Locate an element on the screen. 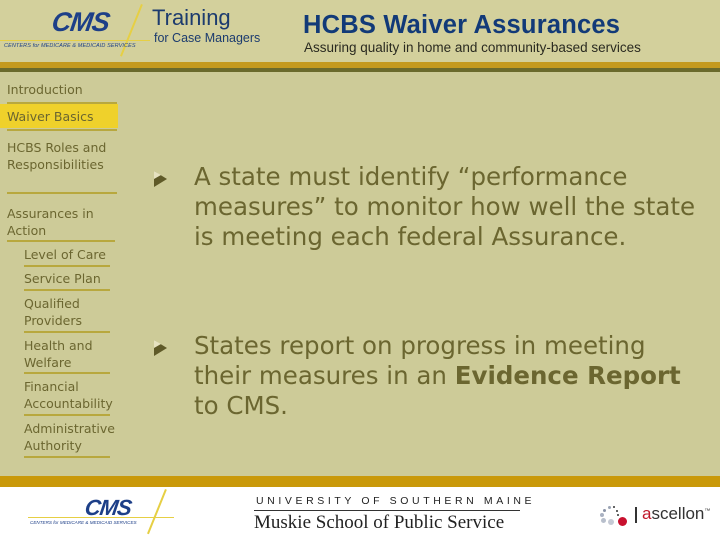 Image resolution: width=720 pixels, height=540 pixels. footer-gold-bar is located at coordinates (360, 481).